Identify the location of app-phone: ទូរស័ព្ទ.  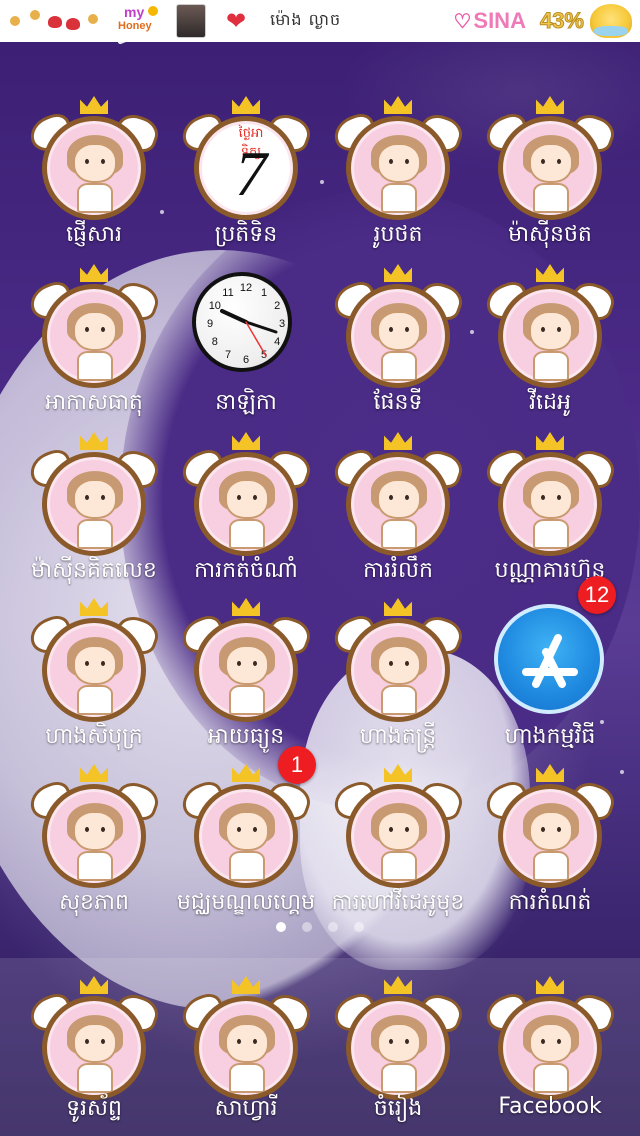
(94, 1056).